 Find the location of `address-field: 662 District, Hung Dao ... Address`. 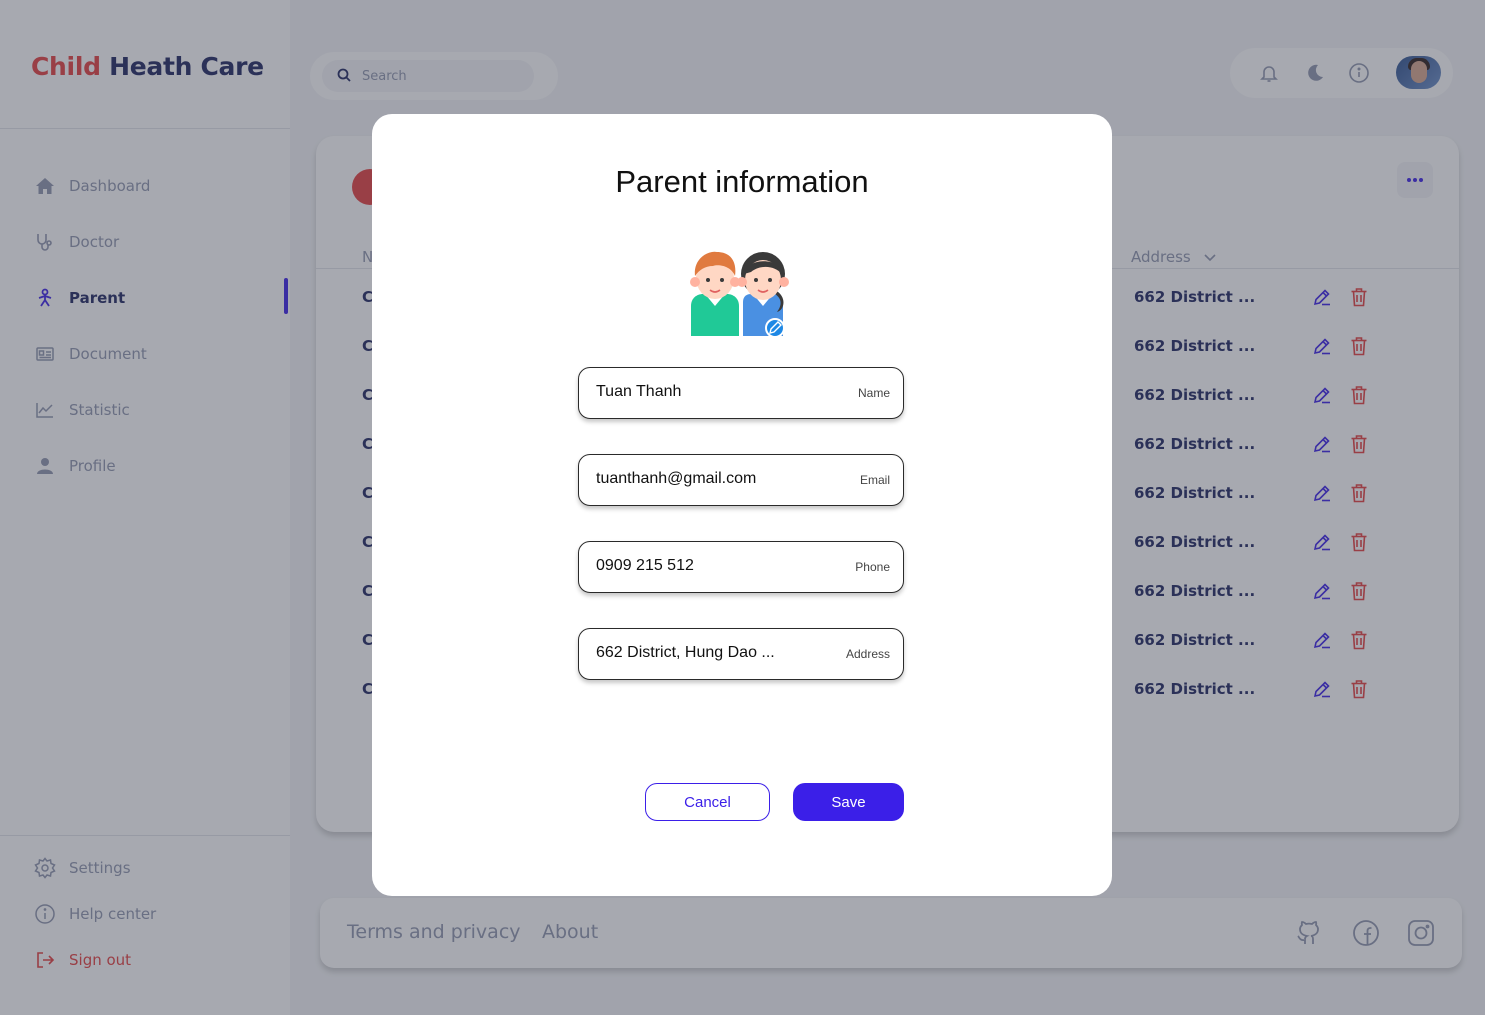

address-field: 662 District, Hung Dao ... Address is located at coordinates (741, 654).